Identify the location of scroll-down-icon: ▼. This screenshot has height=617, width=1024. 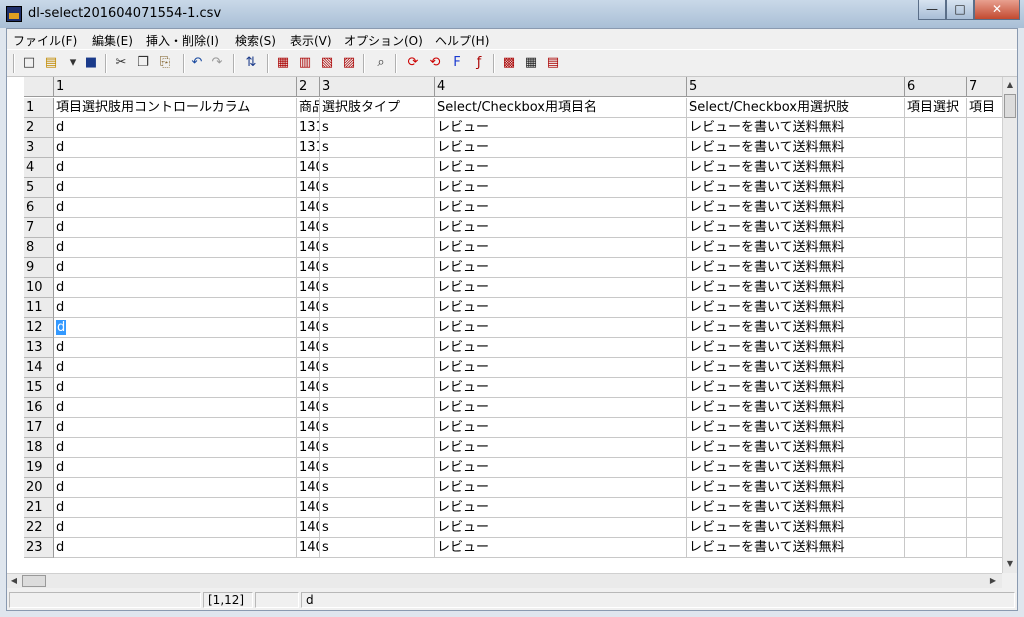
(1010, 564).